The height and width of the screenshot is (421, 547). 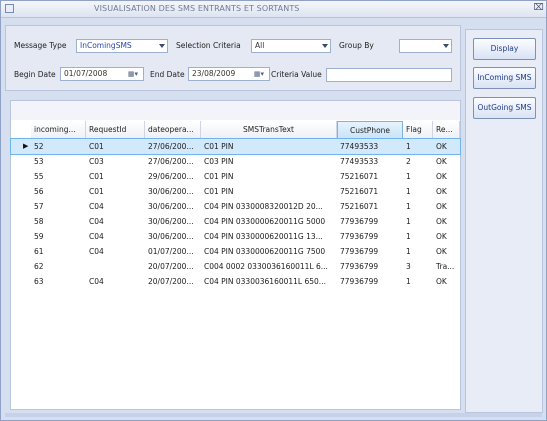 What do you see at coordinates (408, 161) in the screenshot?
I see `col-flag-cell: 2` at bounding box center [408, 161].